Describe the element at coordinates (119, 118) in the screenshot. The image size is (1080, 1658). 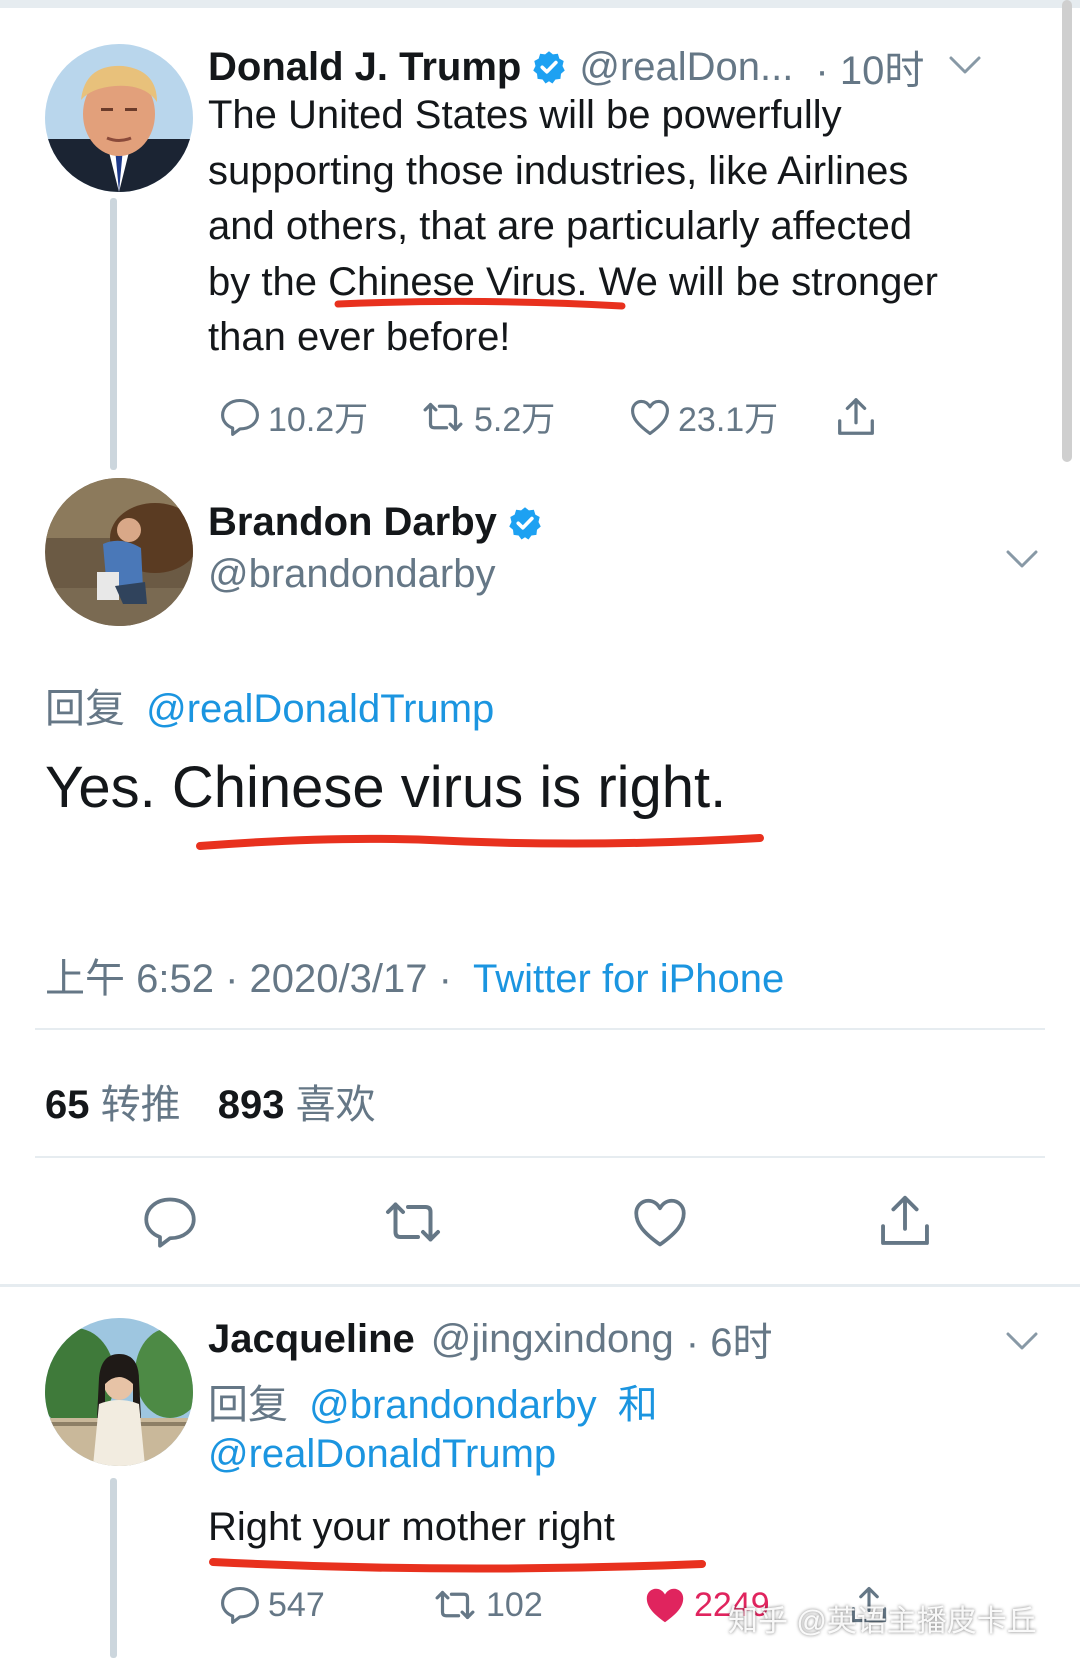
I see `avatar-trump` at that location.